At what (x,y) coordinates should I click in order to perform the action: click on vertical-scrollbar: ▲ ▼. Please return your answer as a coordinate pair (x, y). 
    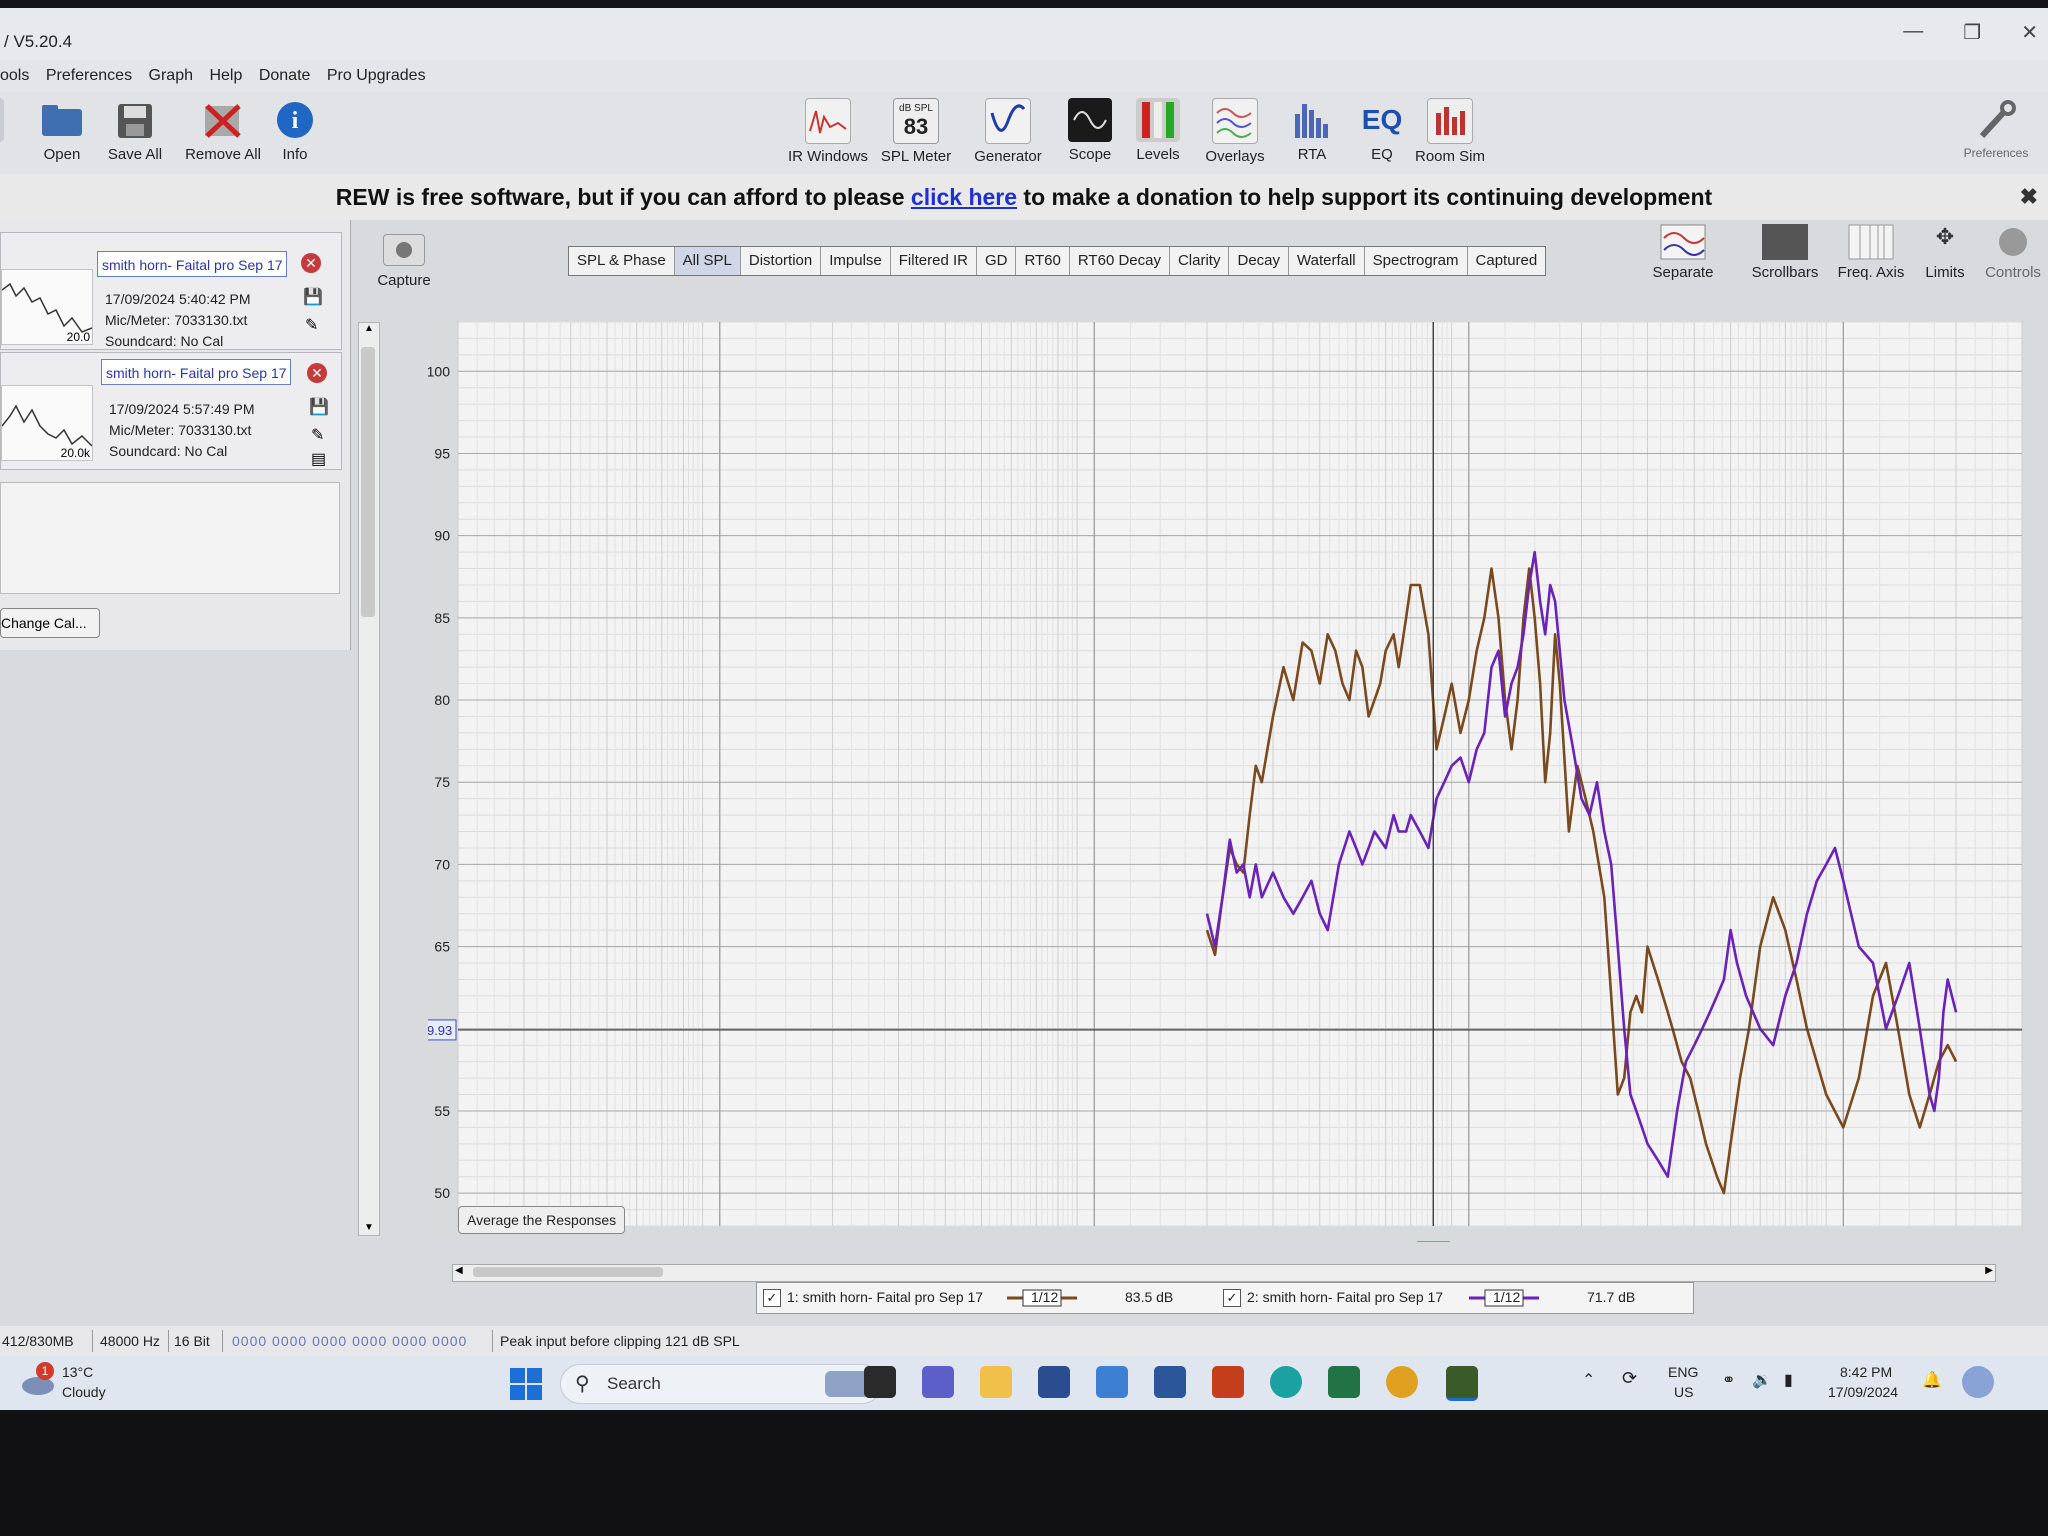
    Looking at the image, I should click on (369, 779).